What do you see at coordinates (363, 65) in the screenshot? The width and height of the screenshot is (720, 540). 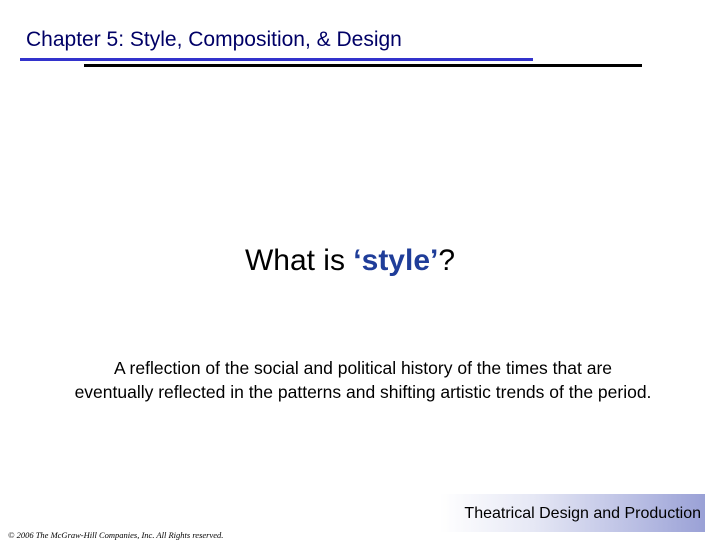 I see `title-underline-black` at bounding box center [363, 65].